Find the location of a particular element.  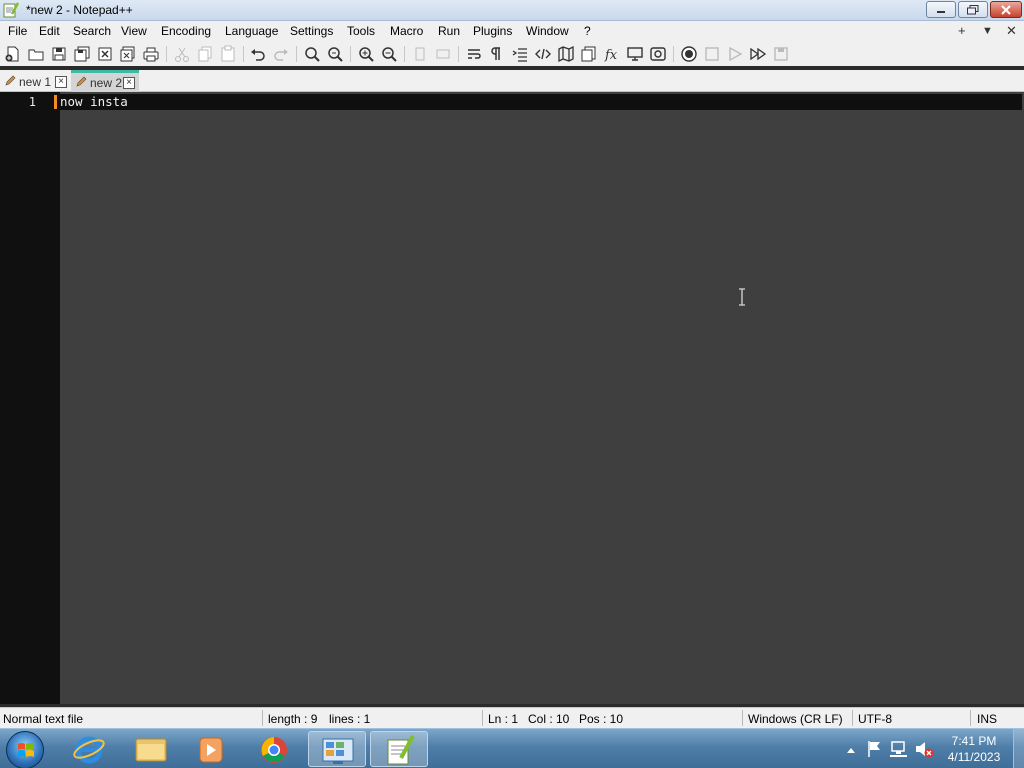

indent-guide-icon is located at coordinates (520, 54).